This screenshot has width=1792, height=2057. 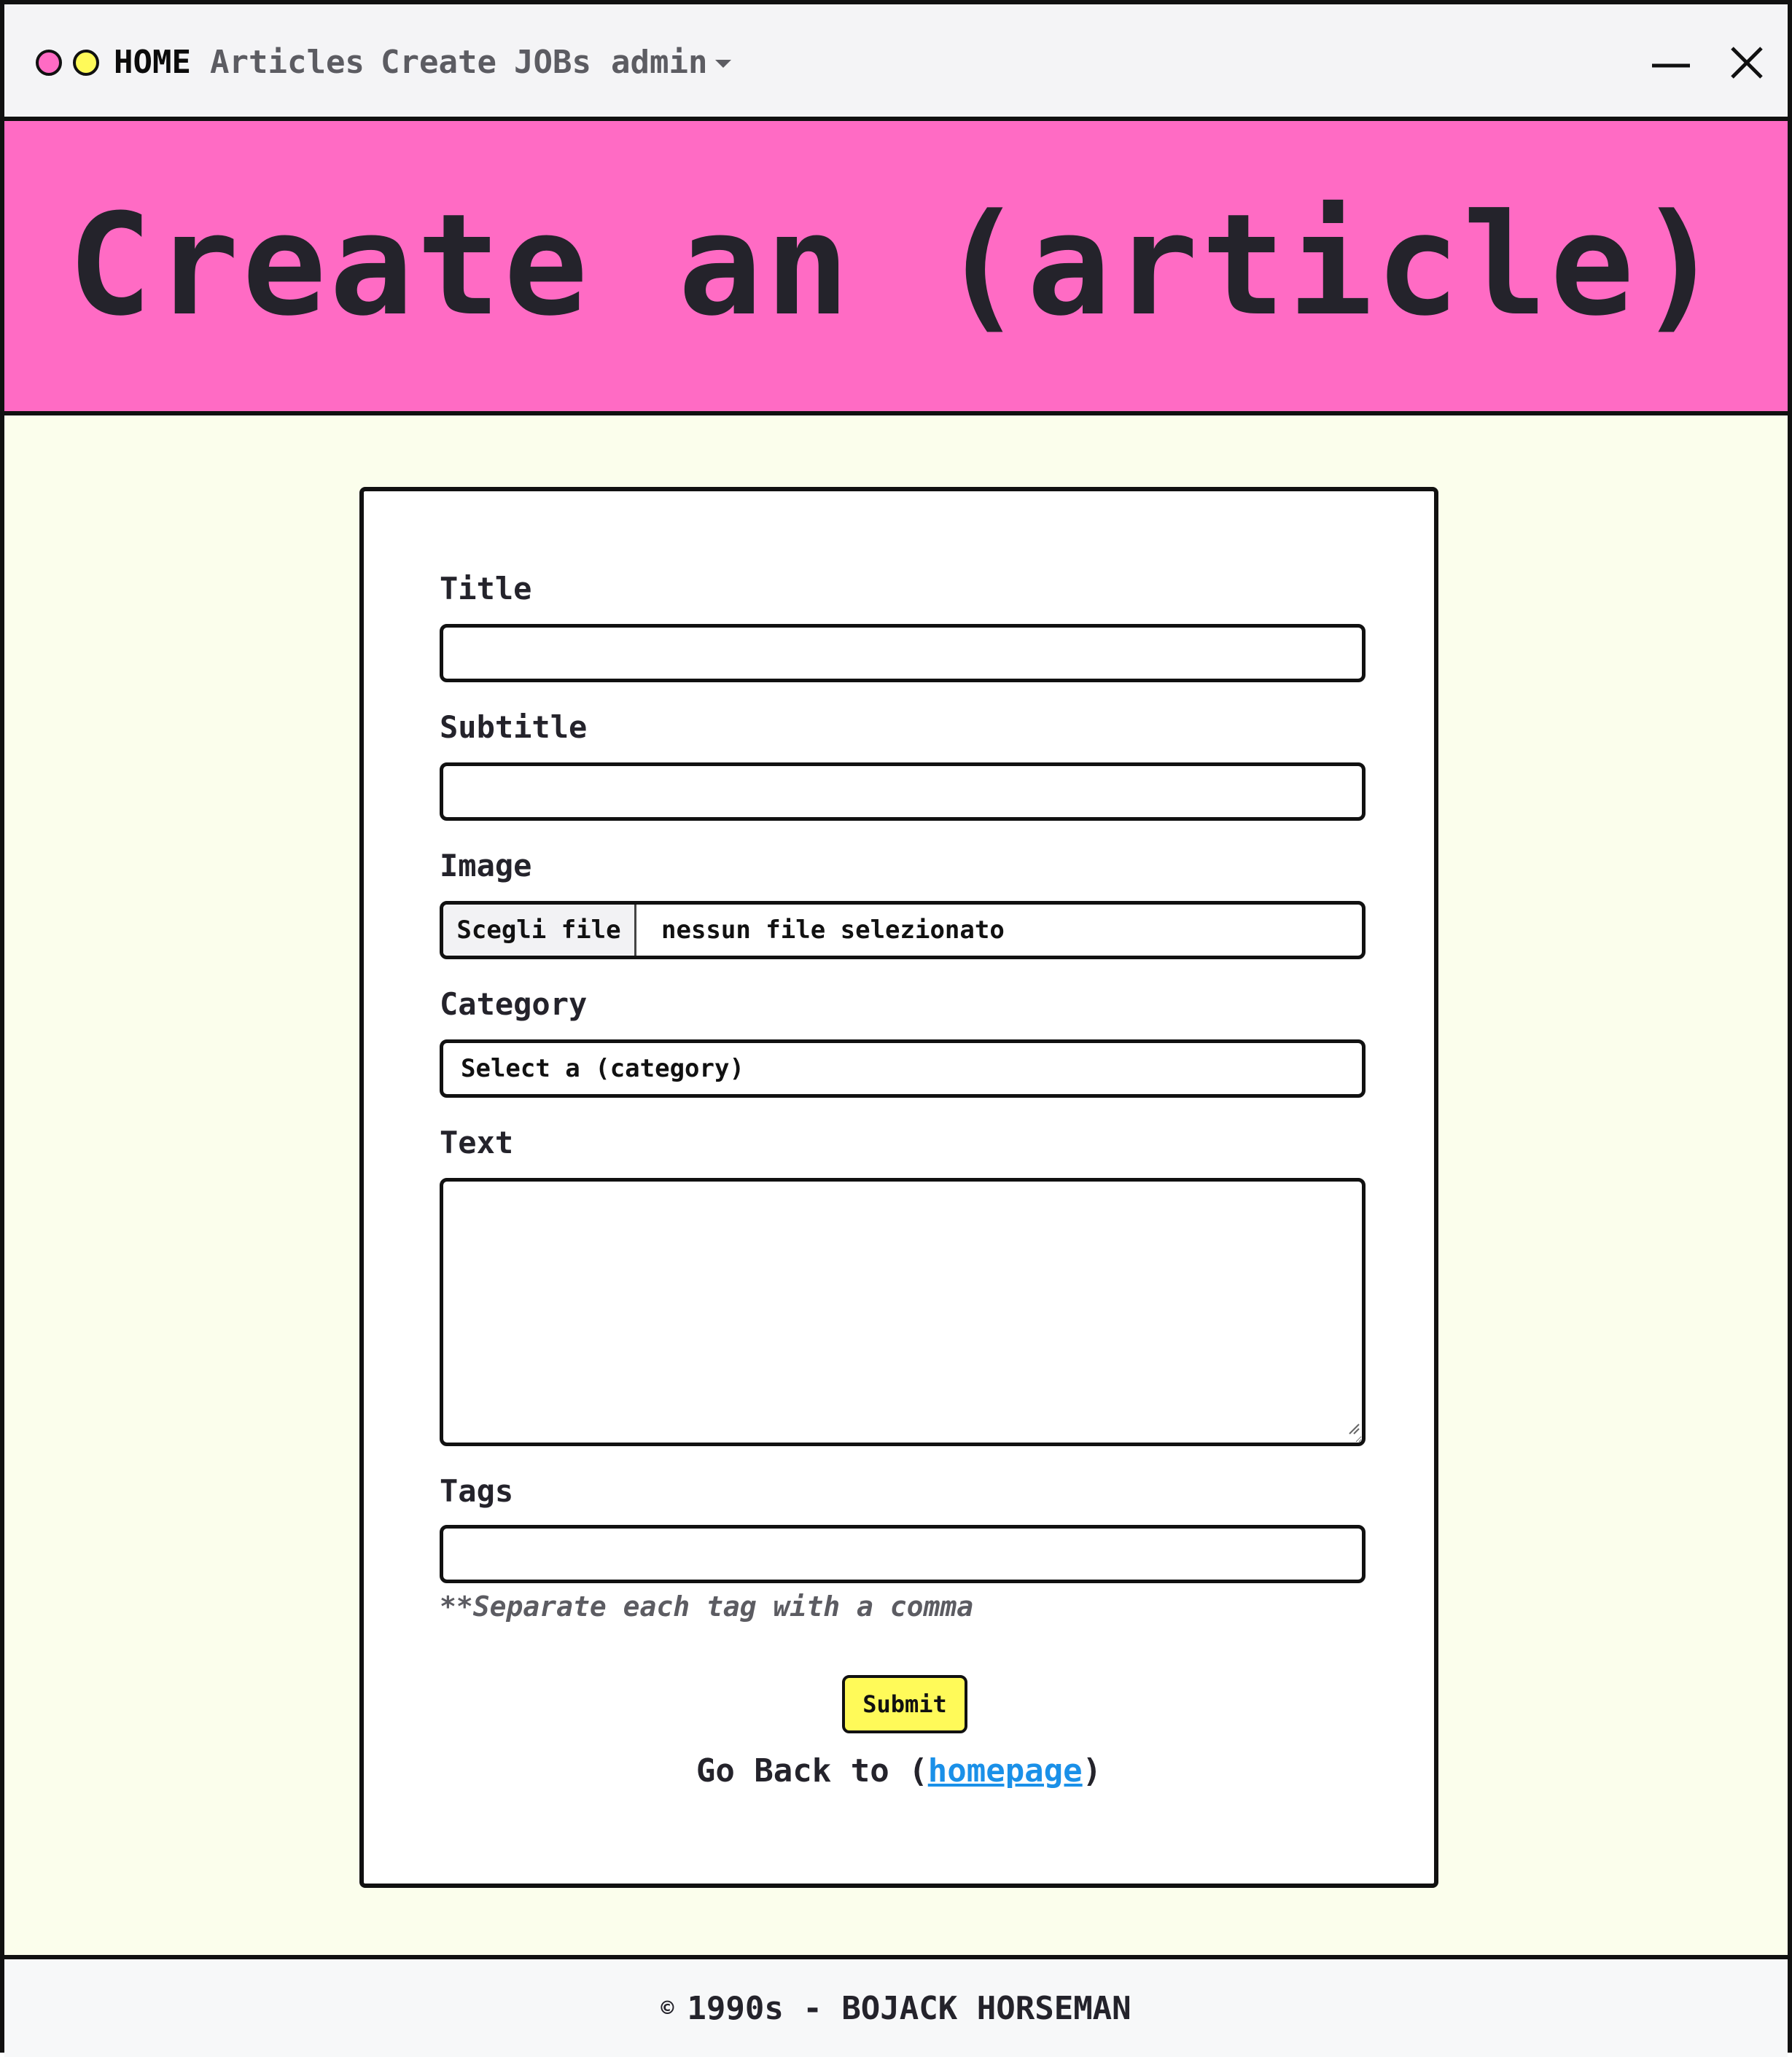 What do you see at coordinates (833, 930) in the screenshot?
I see `file-status-text: nessun file selezionato` at bounding box center [833, 930].